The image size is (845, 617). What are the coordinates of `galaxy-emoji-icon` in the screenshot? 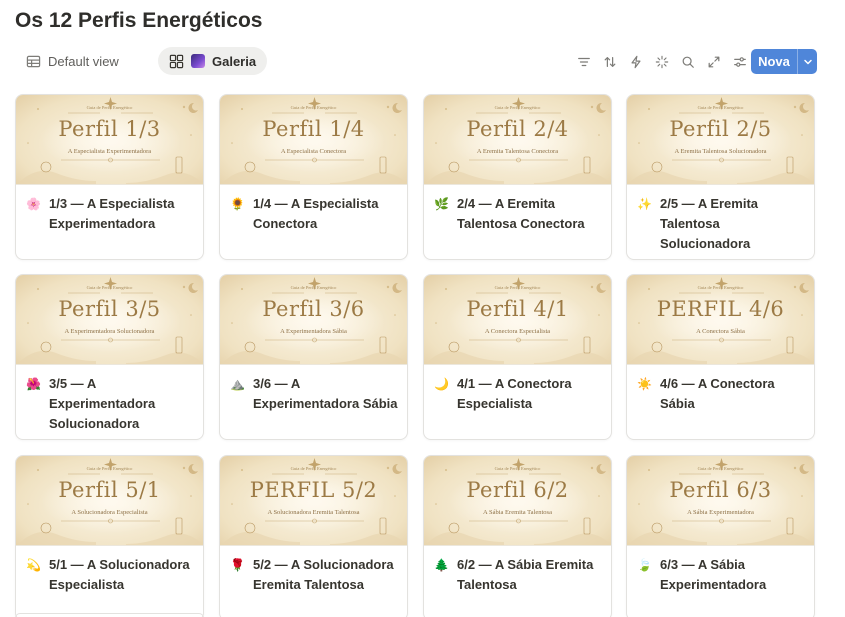 It's located at (198, 61).